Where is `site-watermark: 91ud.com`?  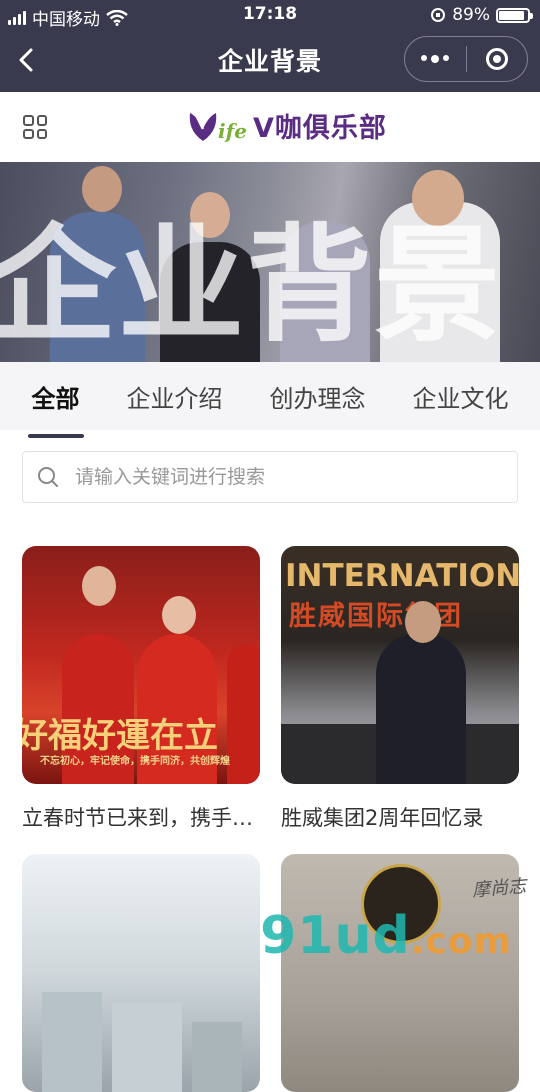 site-watermark: 91ud.com is located at coordinates (386, 936).